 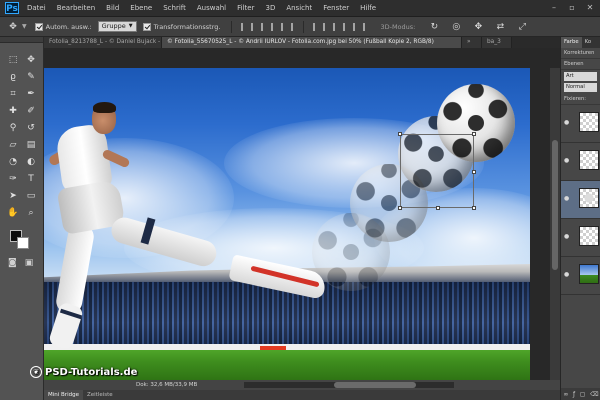 What do you see at coordinates (356, 26) in the screenshot?
I see `distribute-center-icon` at bounding box center [356, 26].